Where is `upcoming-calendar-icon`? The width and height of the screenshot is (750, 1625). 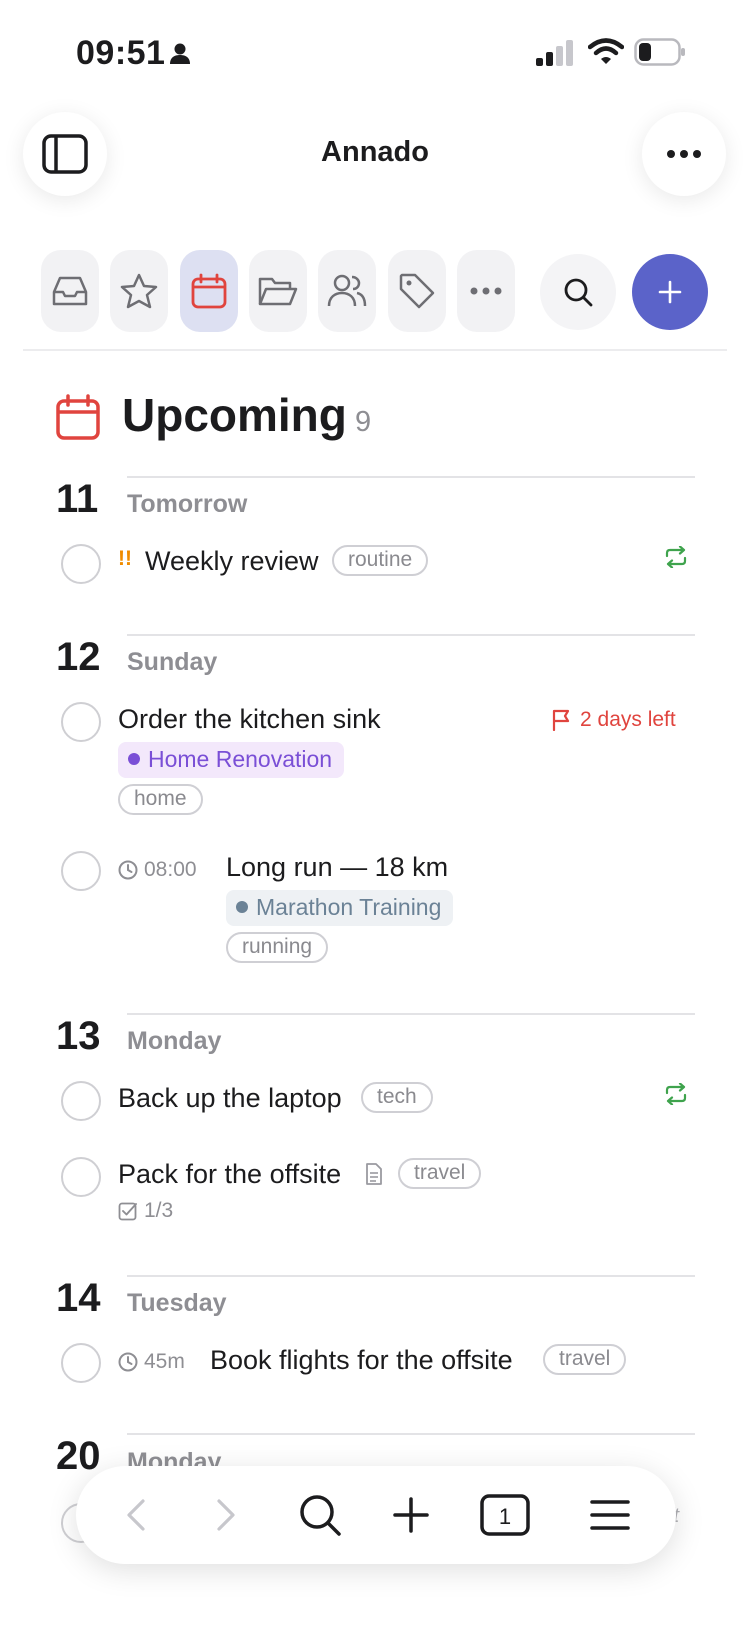
upcoming-calendar-icon is located at coordinates (78, 417).